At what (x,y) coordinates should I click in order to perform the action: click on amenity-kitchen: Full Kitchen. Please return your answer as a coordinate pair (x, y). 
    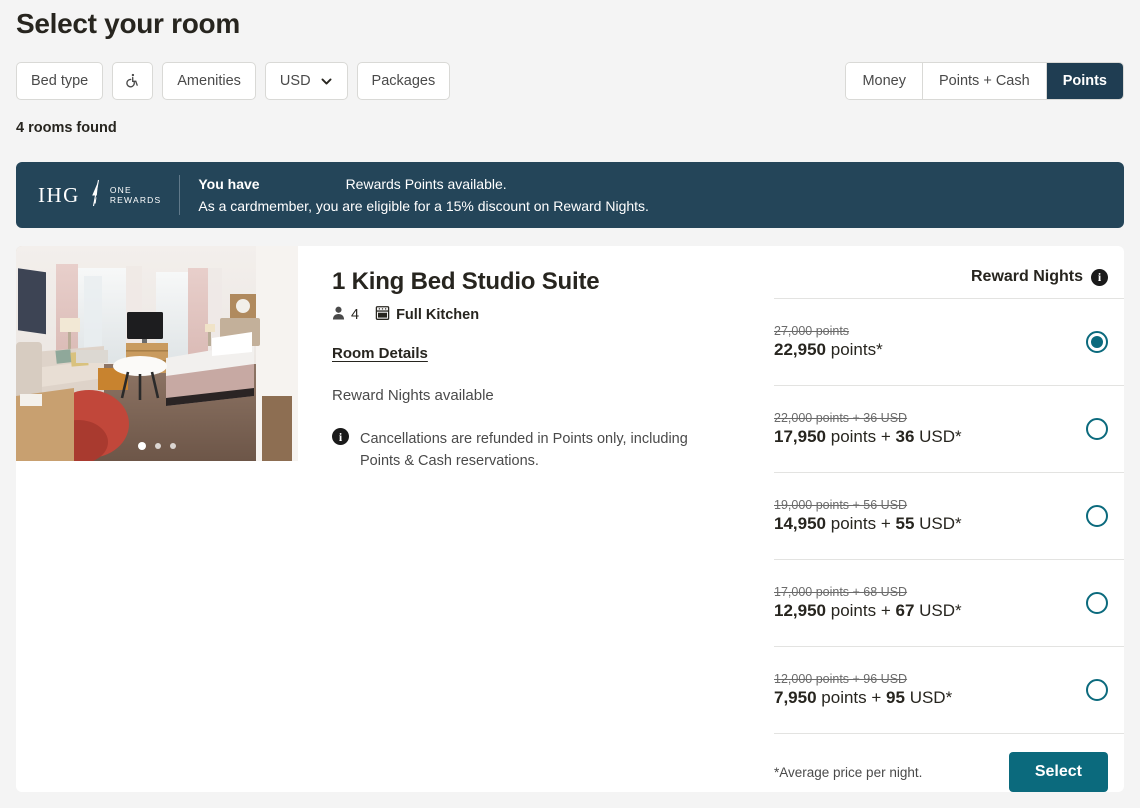
    Looking at the image, I should click on (427, 315).